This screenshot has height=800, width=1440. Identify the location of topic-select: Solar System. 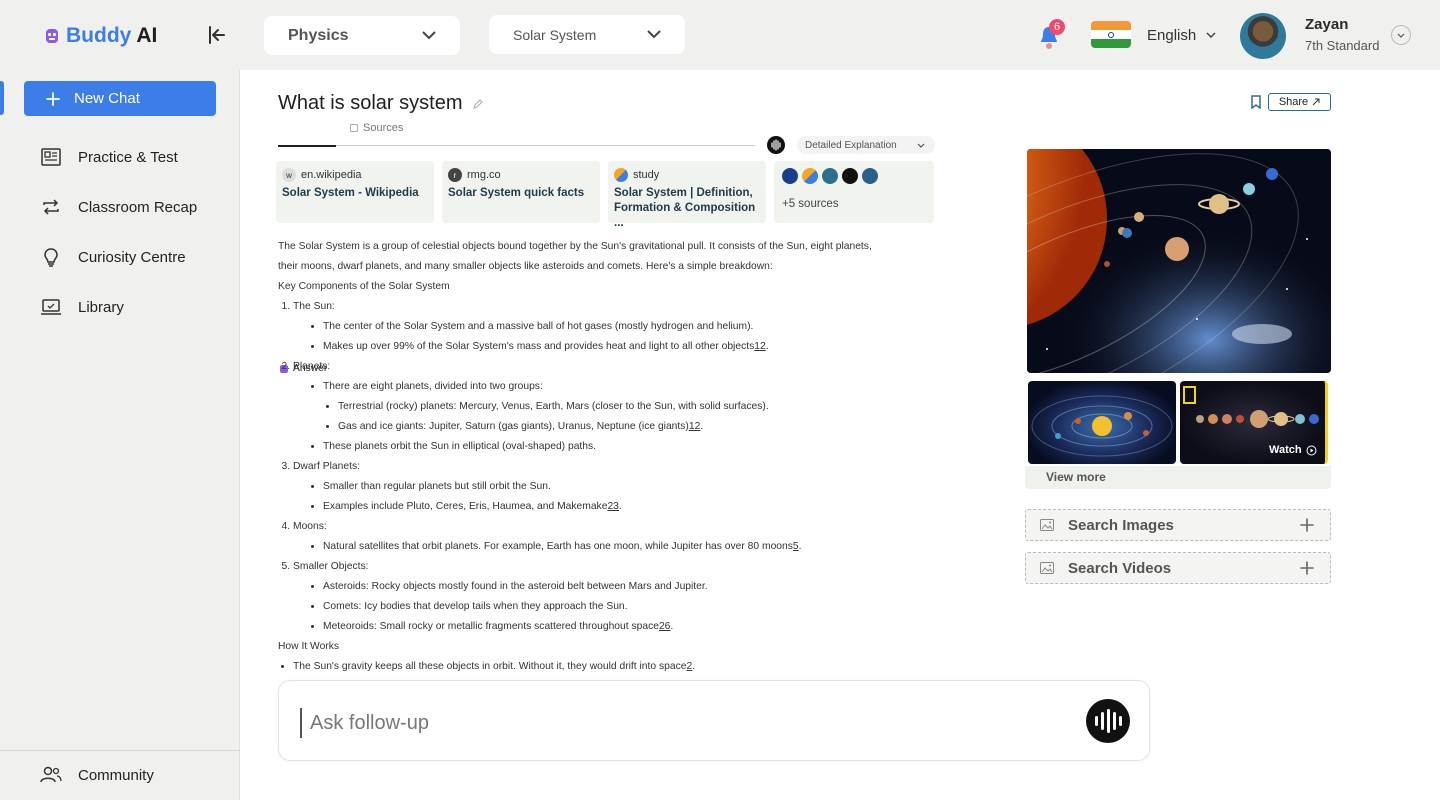
(587, 34).